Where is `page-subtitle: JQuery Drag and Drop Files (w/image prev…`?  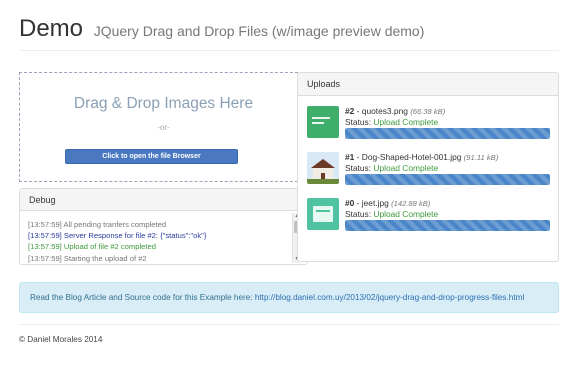 page-subtitle: JQuery Drag and Drop Files (w/image prev… is located at coordinates (259, 31).